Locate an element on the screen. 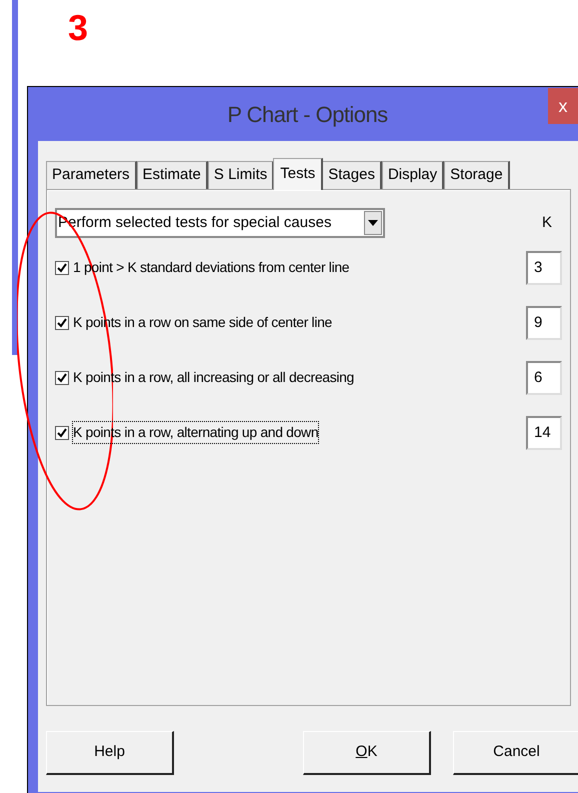 The height and width of the screenshot is (793, 578). window-title: P Chart - Options is located at coordinates (307, 114).